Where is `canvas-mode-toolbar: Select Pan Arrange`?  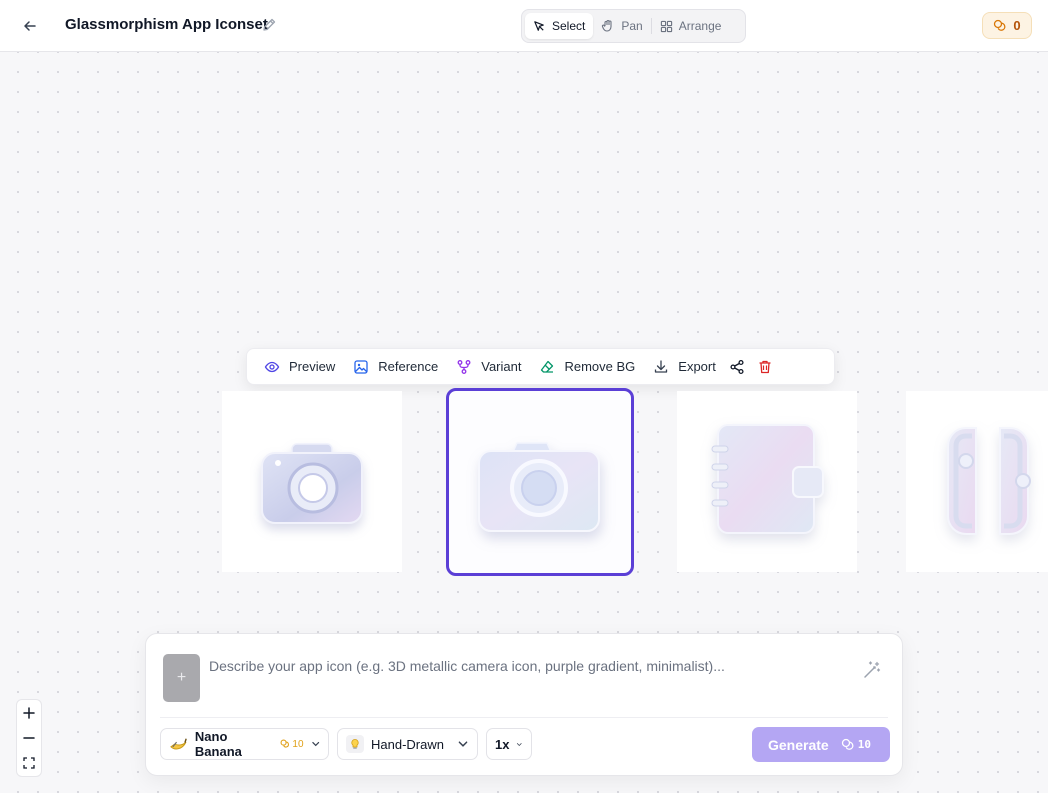 canvas-mode-toolbar: Select Pan Arrange is located at coordinates (633, 26).